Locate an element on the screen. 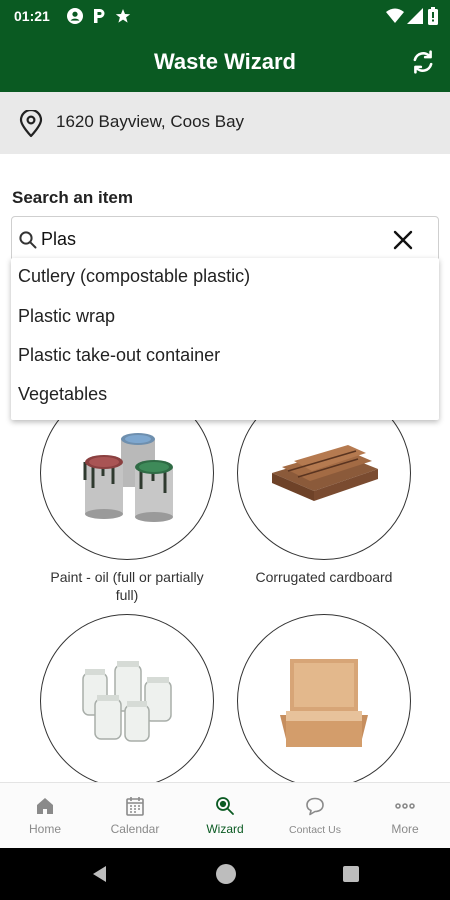  nav-item-home: Home is located at coordinates (45, 816).